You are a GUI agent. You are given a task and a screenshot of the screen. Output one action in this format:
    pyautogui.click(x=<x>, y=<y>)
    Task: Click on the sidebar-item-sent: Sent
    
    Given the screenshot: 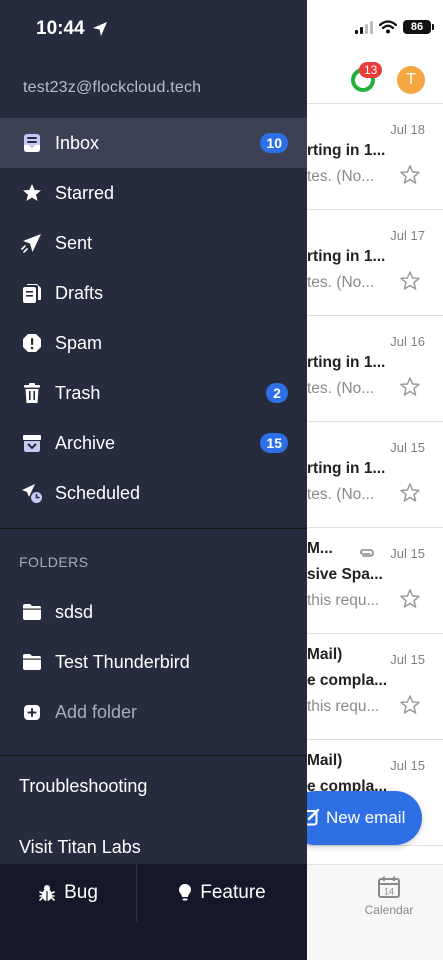 What is the action you would take?
    pyautogui.click(x=153, y=243)
    